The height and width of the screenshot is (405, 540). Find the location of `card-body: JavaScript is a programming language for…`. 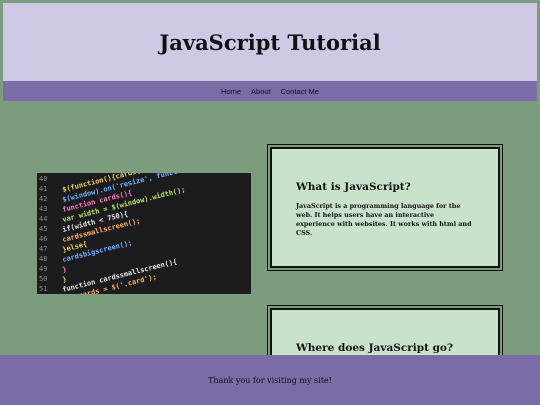

card-body: JavaScript is a programming language for… is located at coordinates (384, 219).